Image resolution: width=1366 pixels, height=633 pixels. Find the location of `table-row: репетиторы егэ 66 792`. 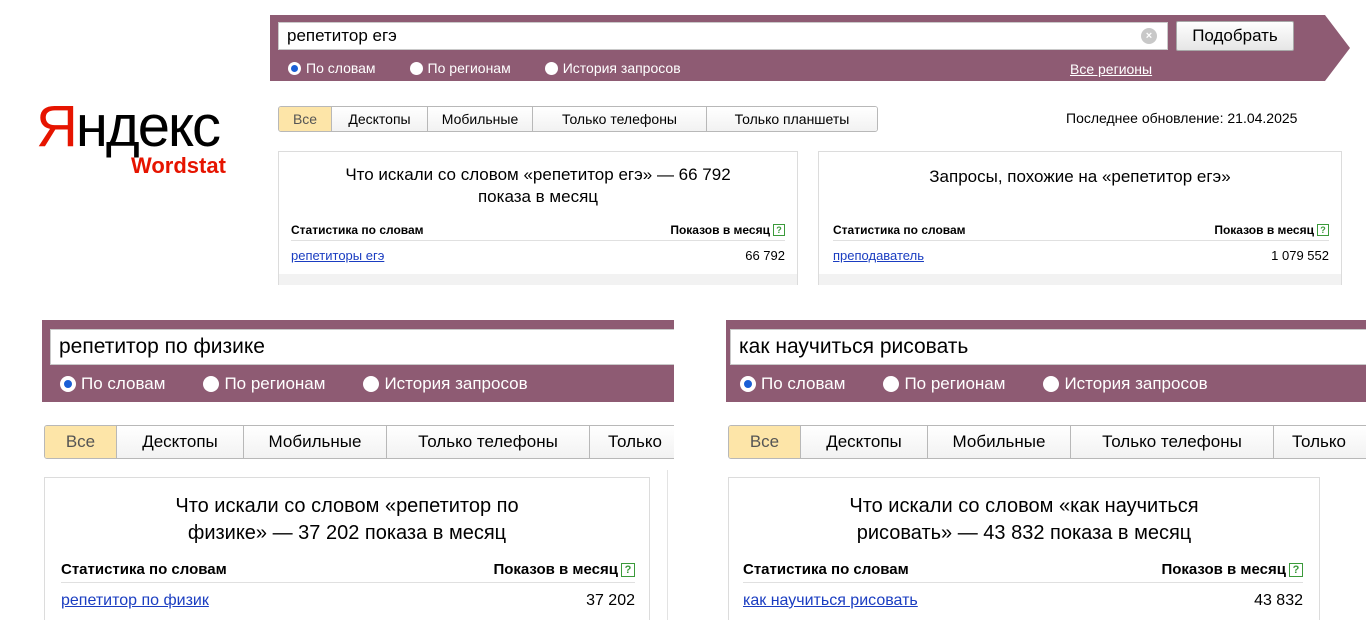

table-row: репетиторы егэ 66 792 is located at coordinates (538, 255).